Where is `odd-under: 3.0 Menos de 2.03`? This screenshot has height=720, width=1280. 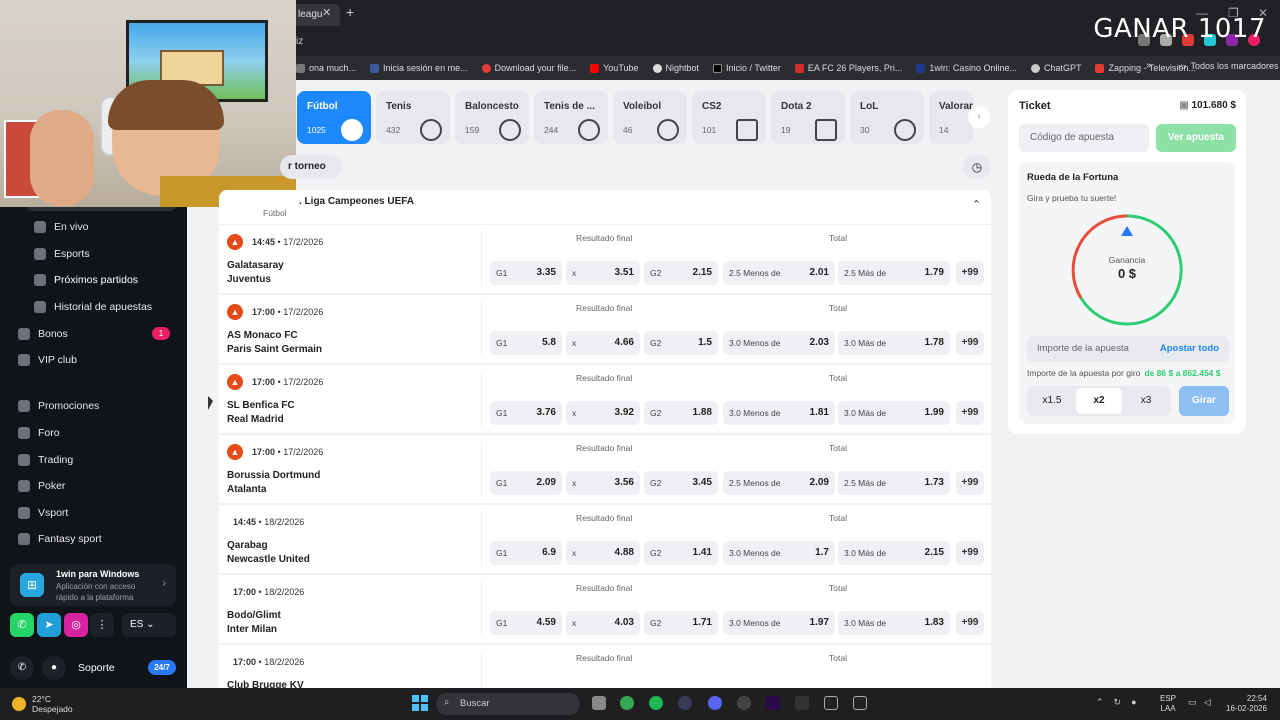
odd-under: 3.0 Menos de 2.03 is located at coordinates (779, 343).